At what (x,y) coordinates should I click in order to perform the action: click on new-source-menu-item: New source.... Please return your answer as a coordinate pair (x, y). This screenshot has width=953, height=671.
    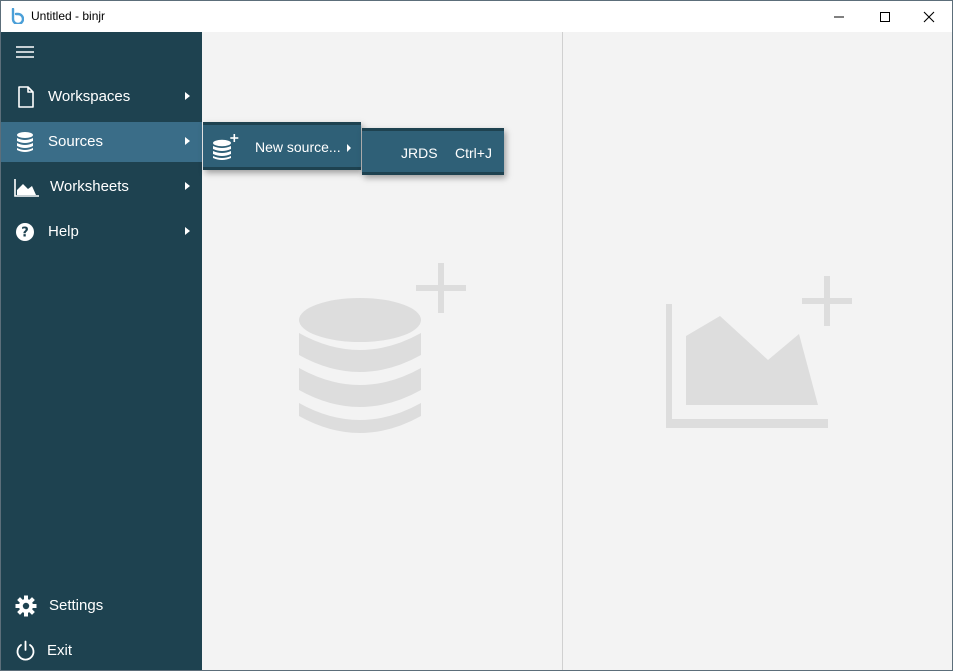
    Looking at the image, I should click on (279, 146).